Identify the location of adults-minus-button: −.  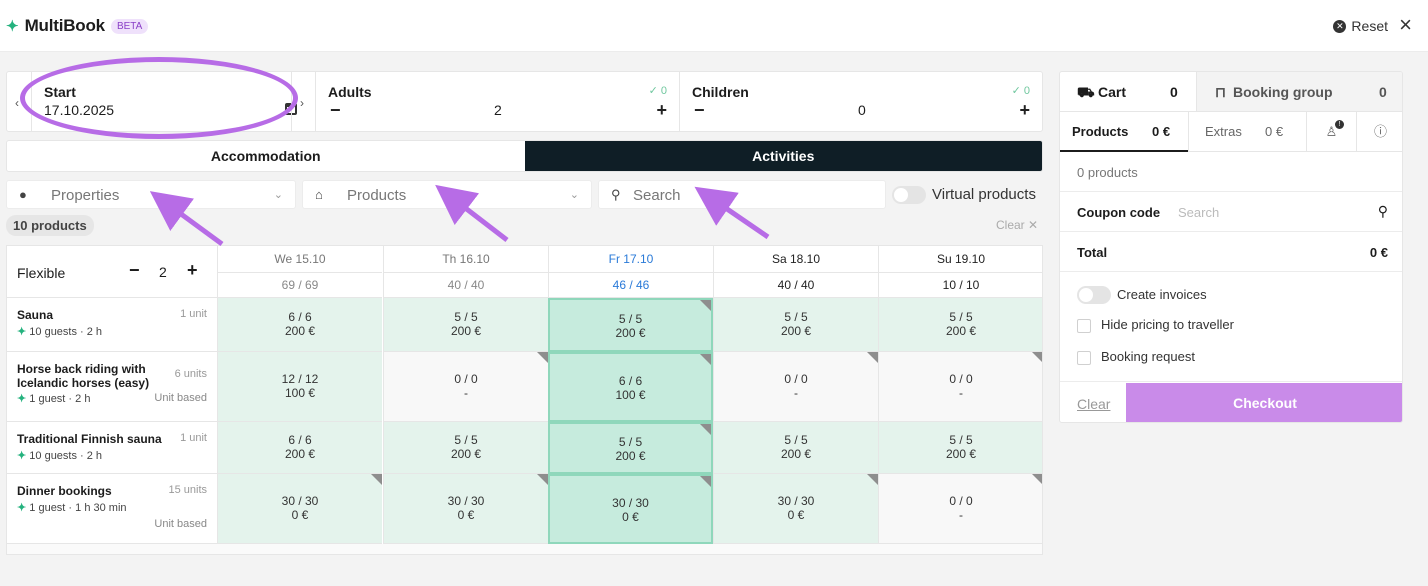
(335, 110).